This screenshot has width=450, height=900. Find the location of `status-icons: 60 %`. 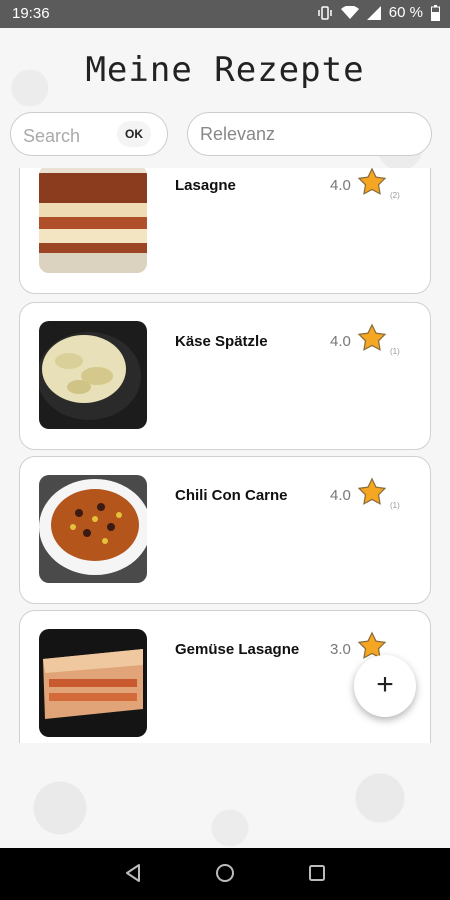

status-icons: 60 % is located at coordinates (378, 12).